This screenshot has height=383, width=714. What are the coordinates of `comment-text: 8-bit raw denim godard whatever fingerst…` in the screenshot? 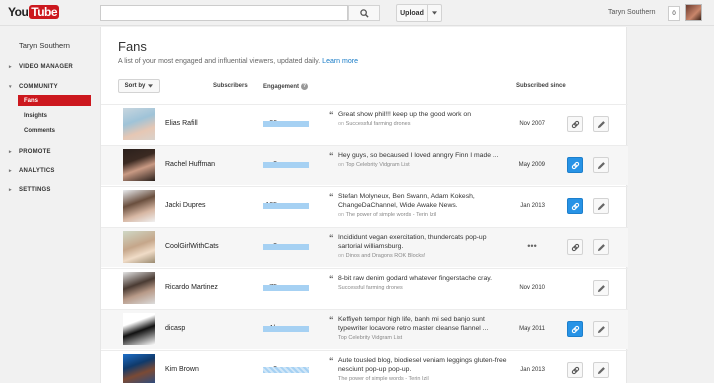 It's located at (415, 278).